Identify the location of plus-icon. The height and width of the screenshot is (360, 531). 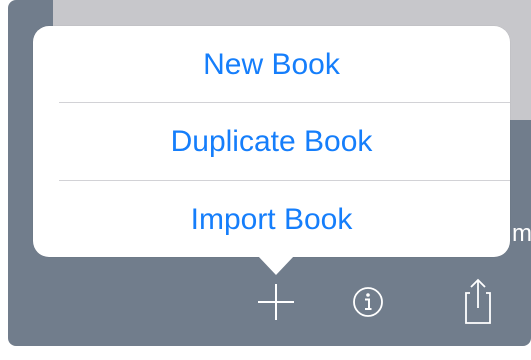
(276, 302).